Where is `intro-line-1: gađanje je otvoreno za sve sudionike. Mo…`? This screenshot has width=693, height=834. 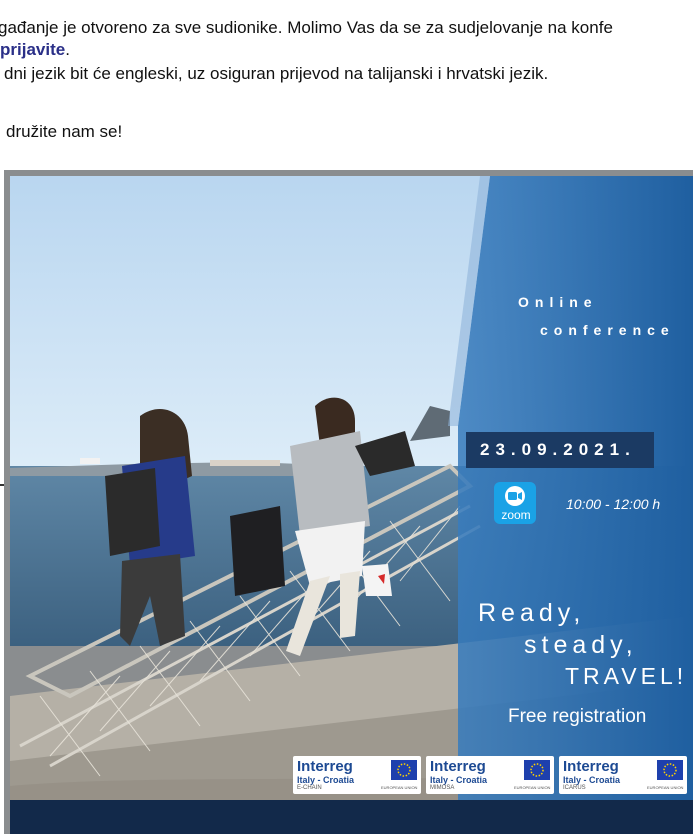 intro-line-1: gađanje je otvoreno za sve sudionike. Mo… is located at coordinates (306, 27).